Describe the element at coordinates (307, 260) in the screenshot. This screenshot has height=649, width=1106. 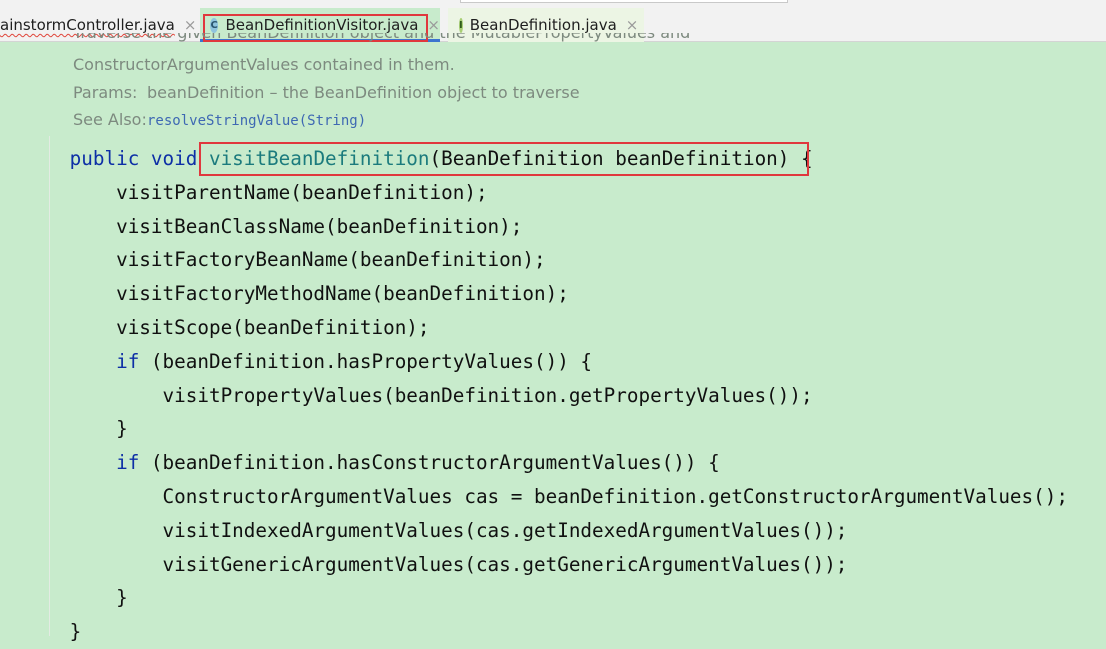
I see `code-line: visitFactoryBeanName(beanDefinition);` at that location.